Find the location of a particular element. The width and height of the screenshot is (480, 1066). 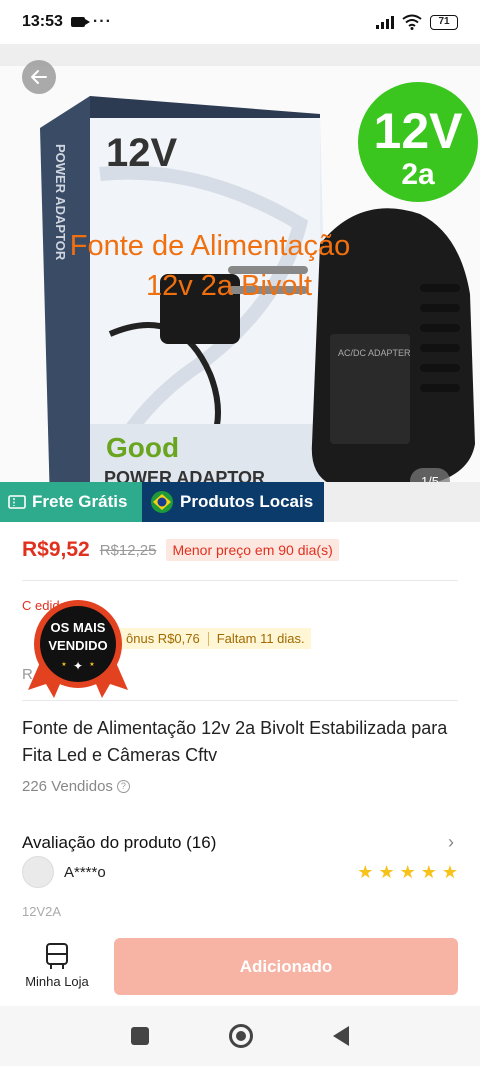

help-icon: ? is located at coordinates (123, 786).